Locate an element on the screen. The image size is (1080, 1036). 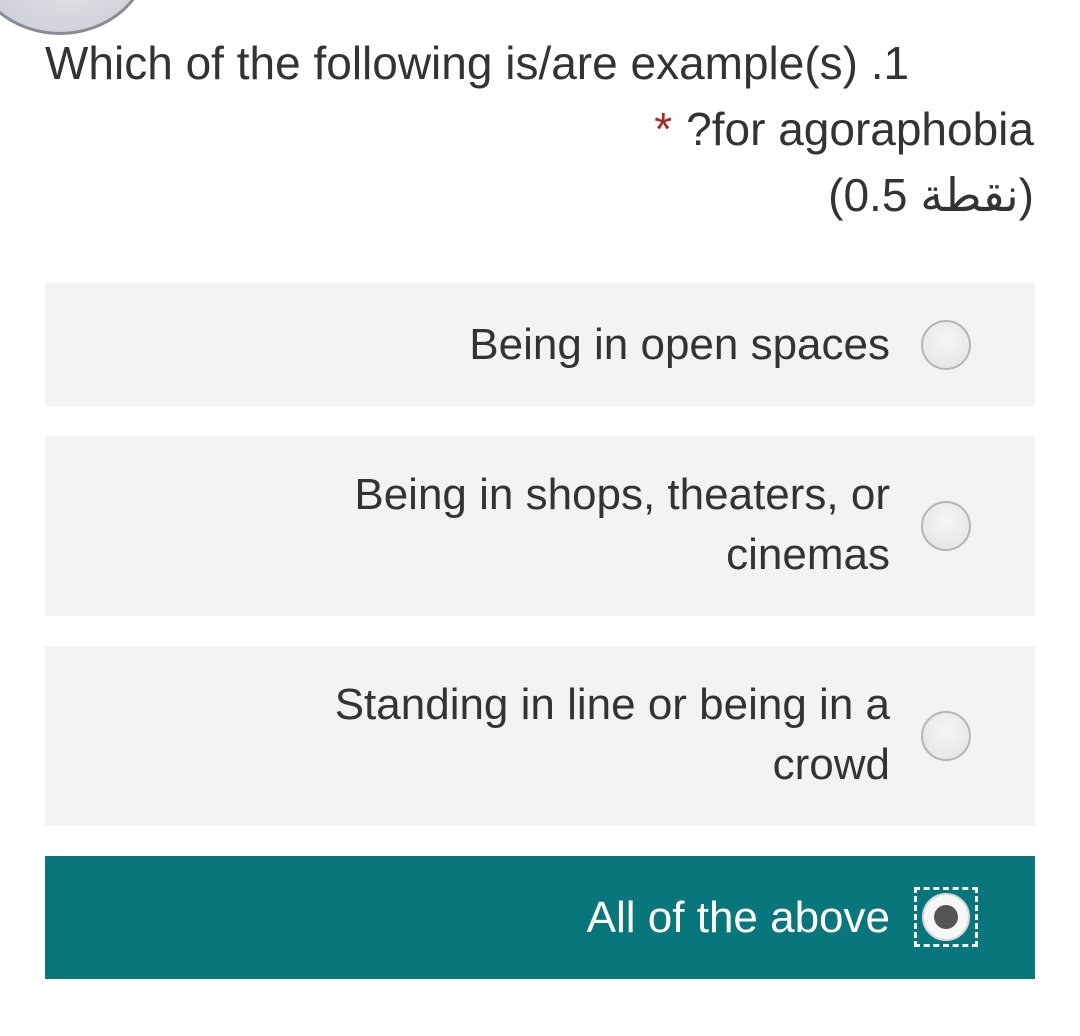
radio-selected-dot is located at coordinates (946, 917).